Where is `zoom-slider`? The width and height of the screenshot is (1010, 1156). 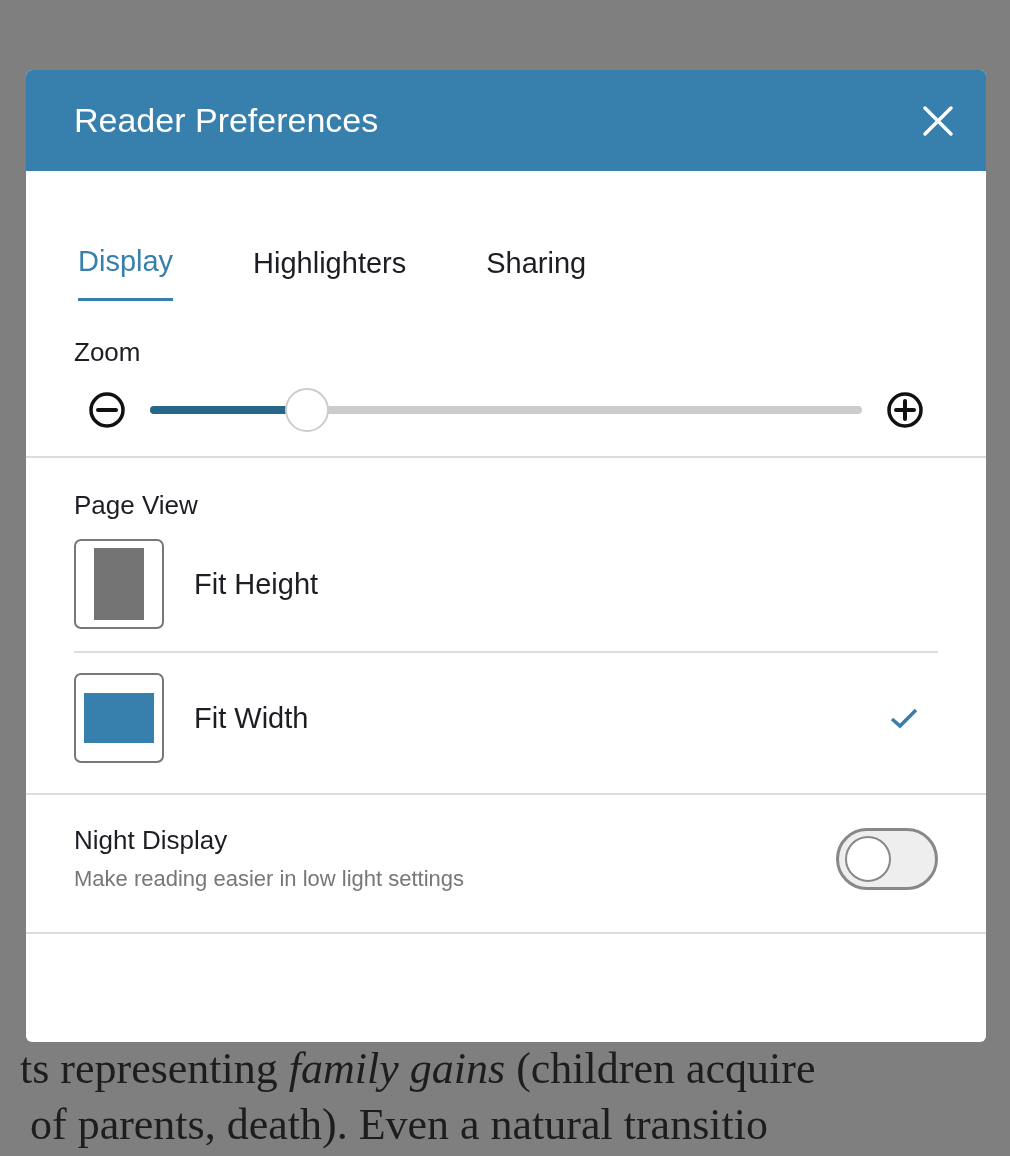 zoom-slider is located at coordinates (506, 410).